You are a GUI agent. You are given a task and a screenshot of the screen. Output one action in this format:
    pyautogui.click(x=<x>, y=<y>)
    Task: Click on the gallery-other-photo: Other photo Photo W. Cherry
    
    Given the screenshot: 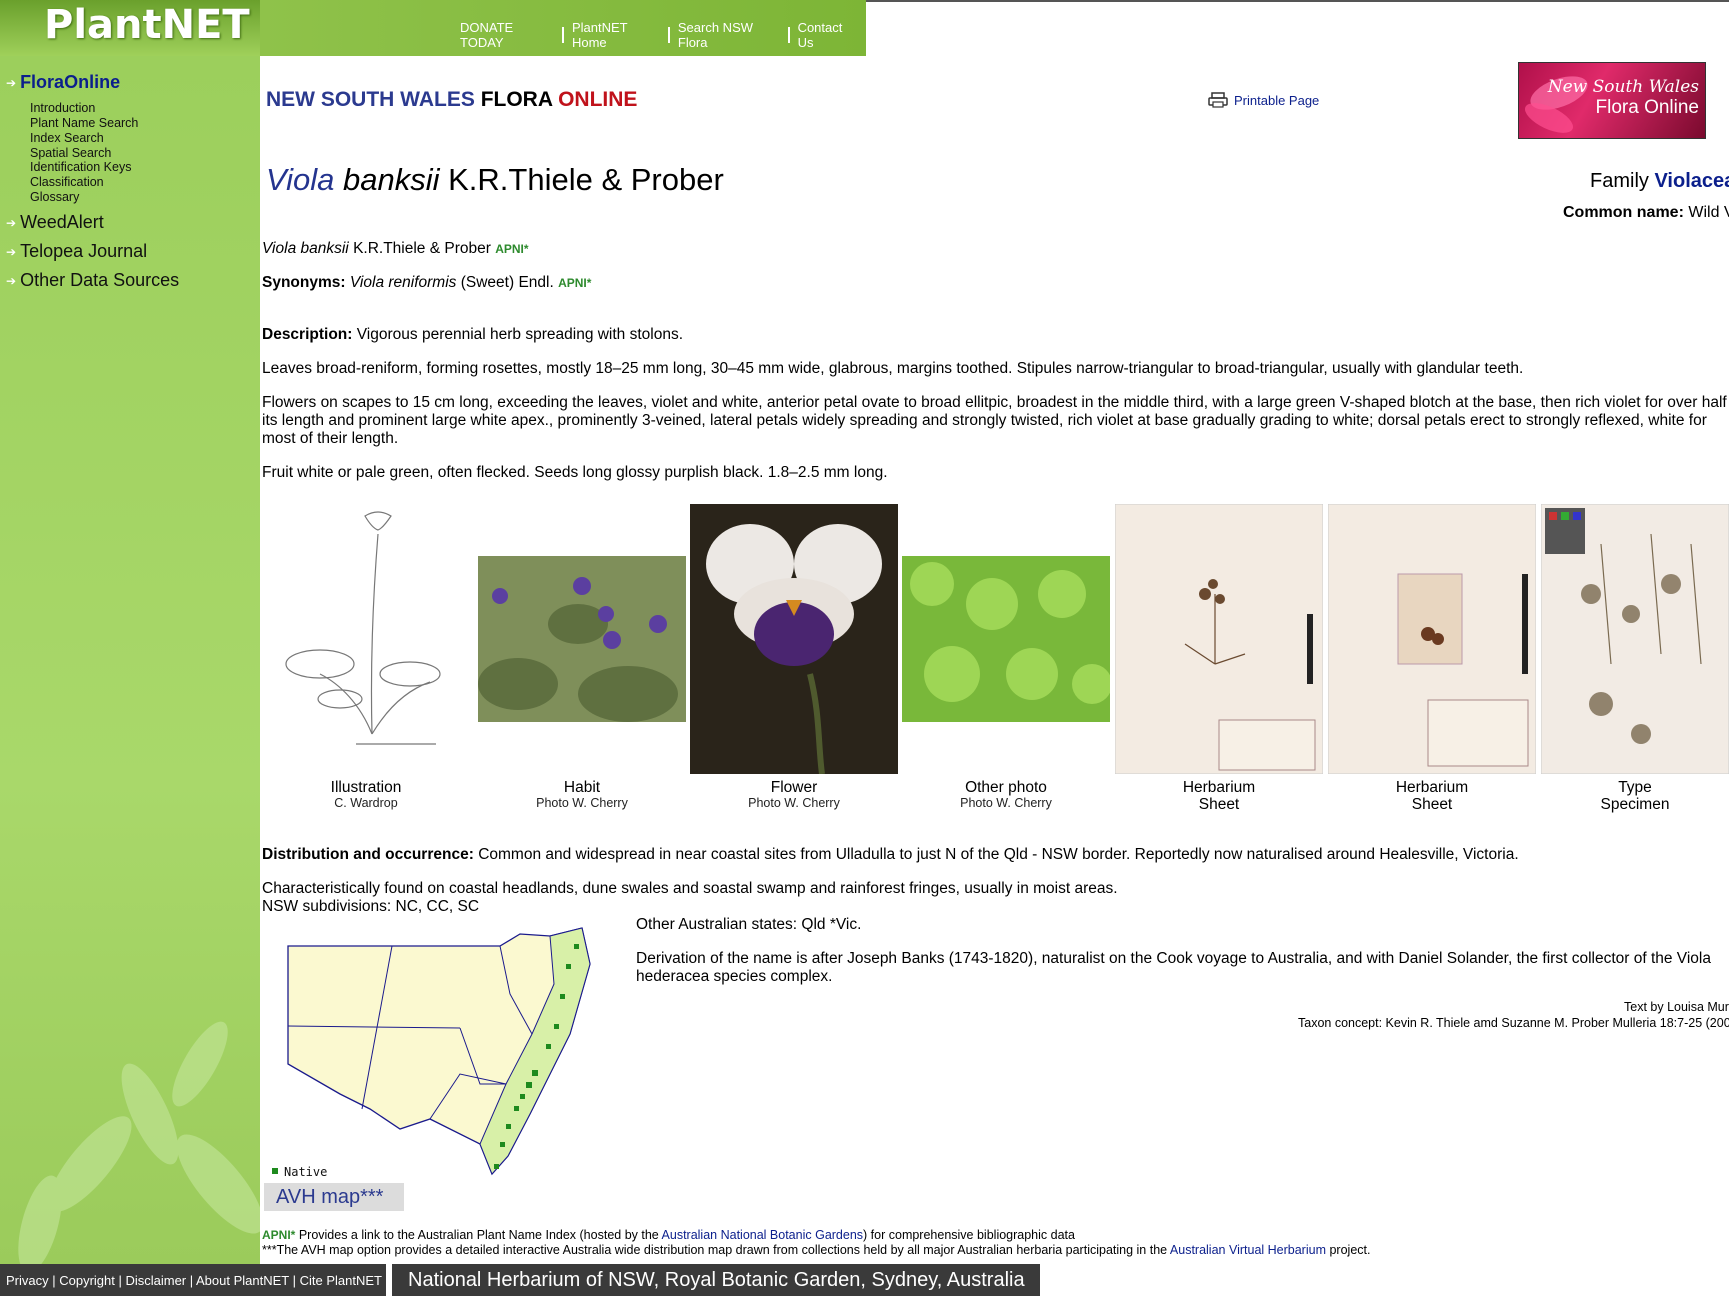 What is the action you would take?
    pyautogui.click(x=1007, y=657)
    